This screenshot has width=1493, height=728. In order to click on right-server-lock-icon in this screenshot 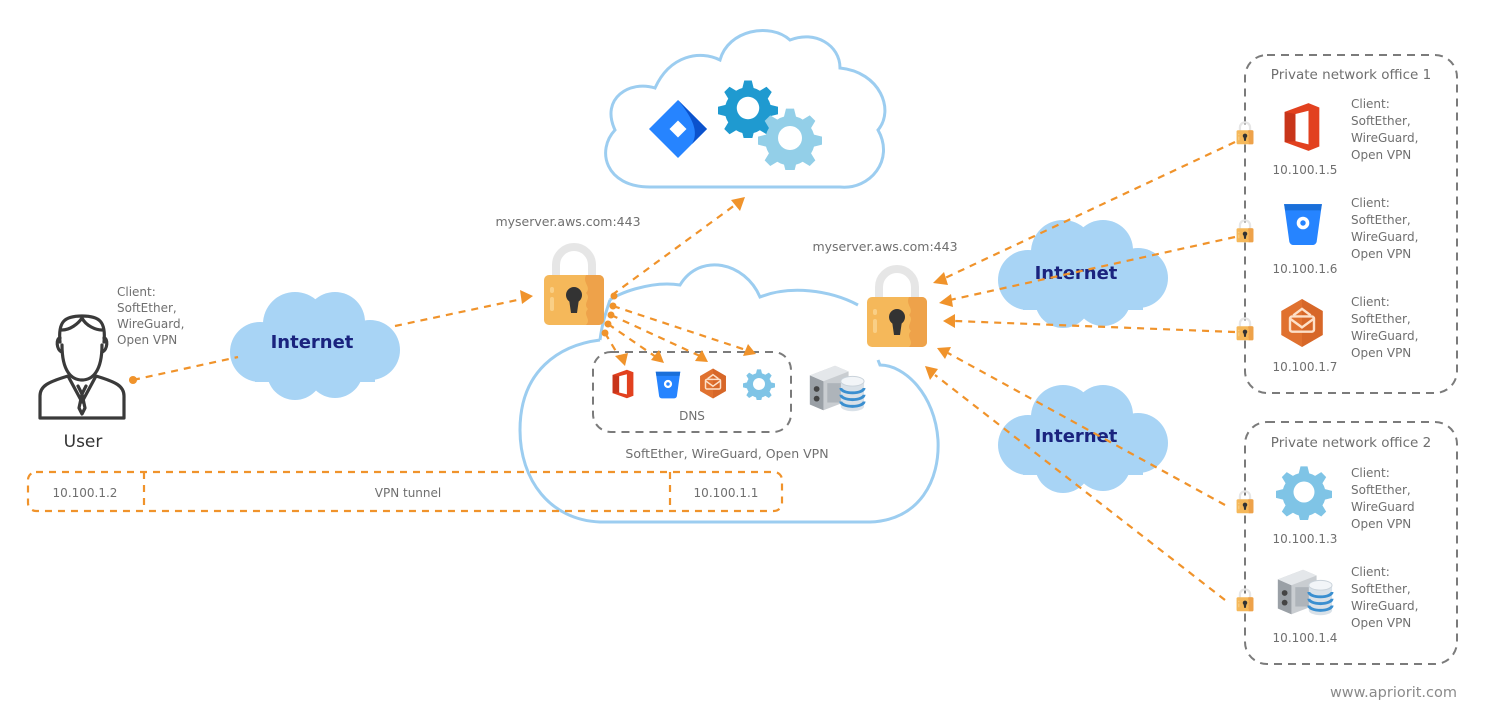, I will do `click(897, 308)`.